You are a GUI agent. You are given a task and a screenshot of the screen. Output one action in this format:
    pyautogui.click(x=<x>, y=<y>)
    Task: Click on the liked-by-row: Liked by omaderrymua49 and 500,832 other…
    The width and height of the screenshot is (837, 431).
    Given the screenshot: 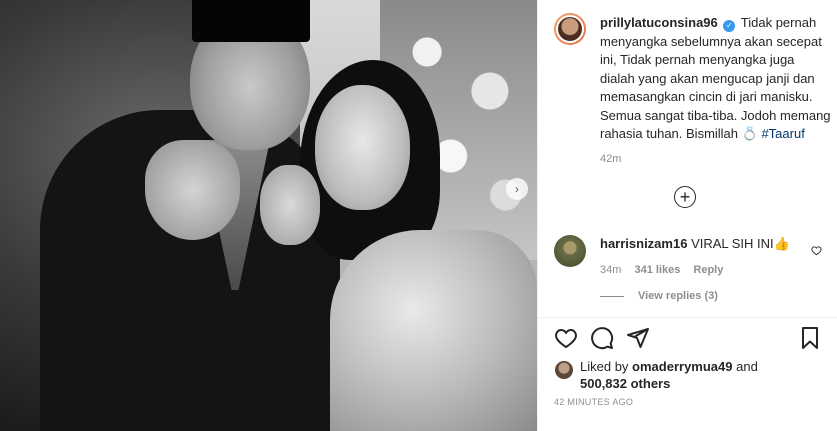 What is the action you would take?
    pyautogui.click(x=688, y=376)
    